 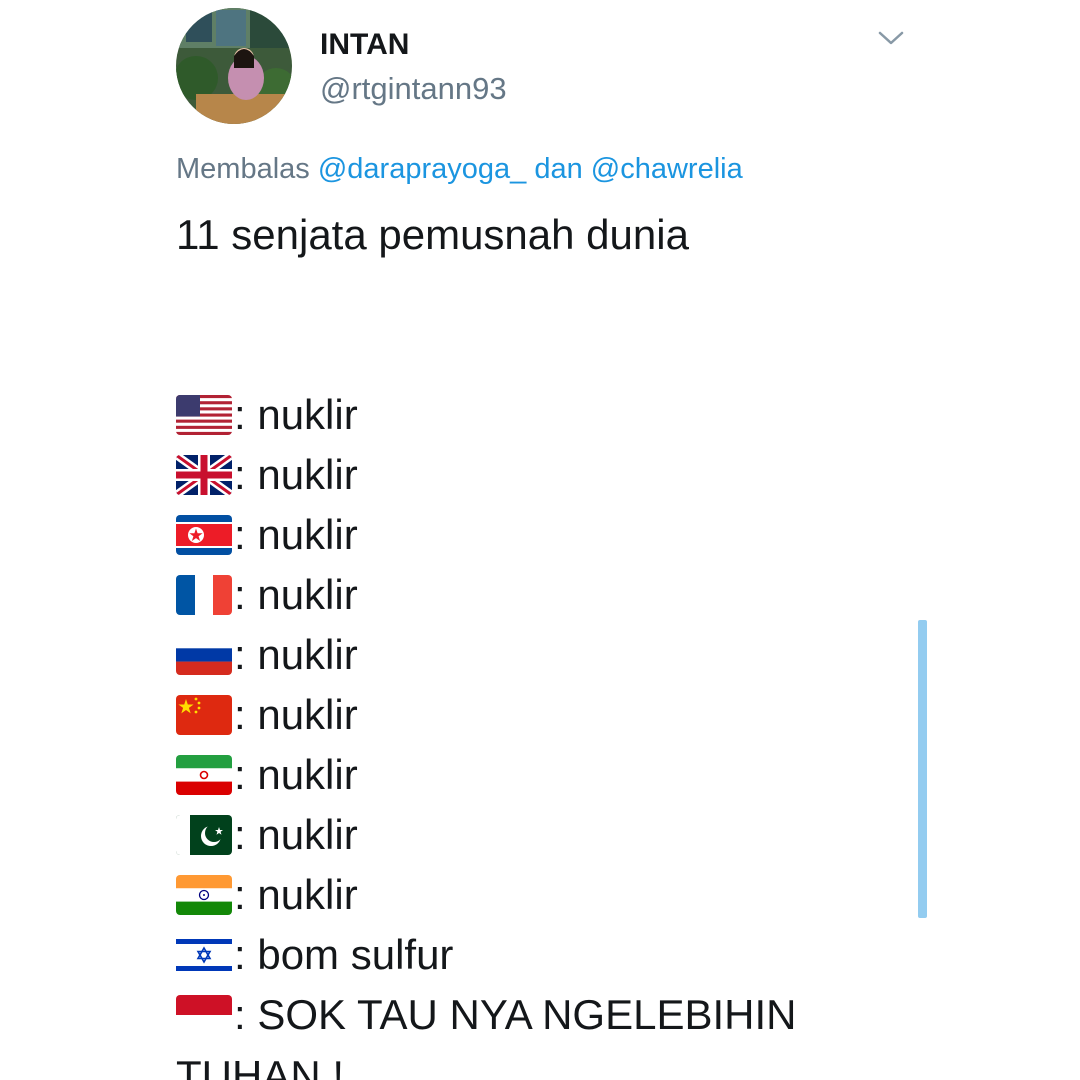 I want to click on uk-flag-icon, so click(x=204, y=475).